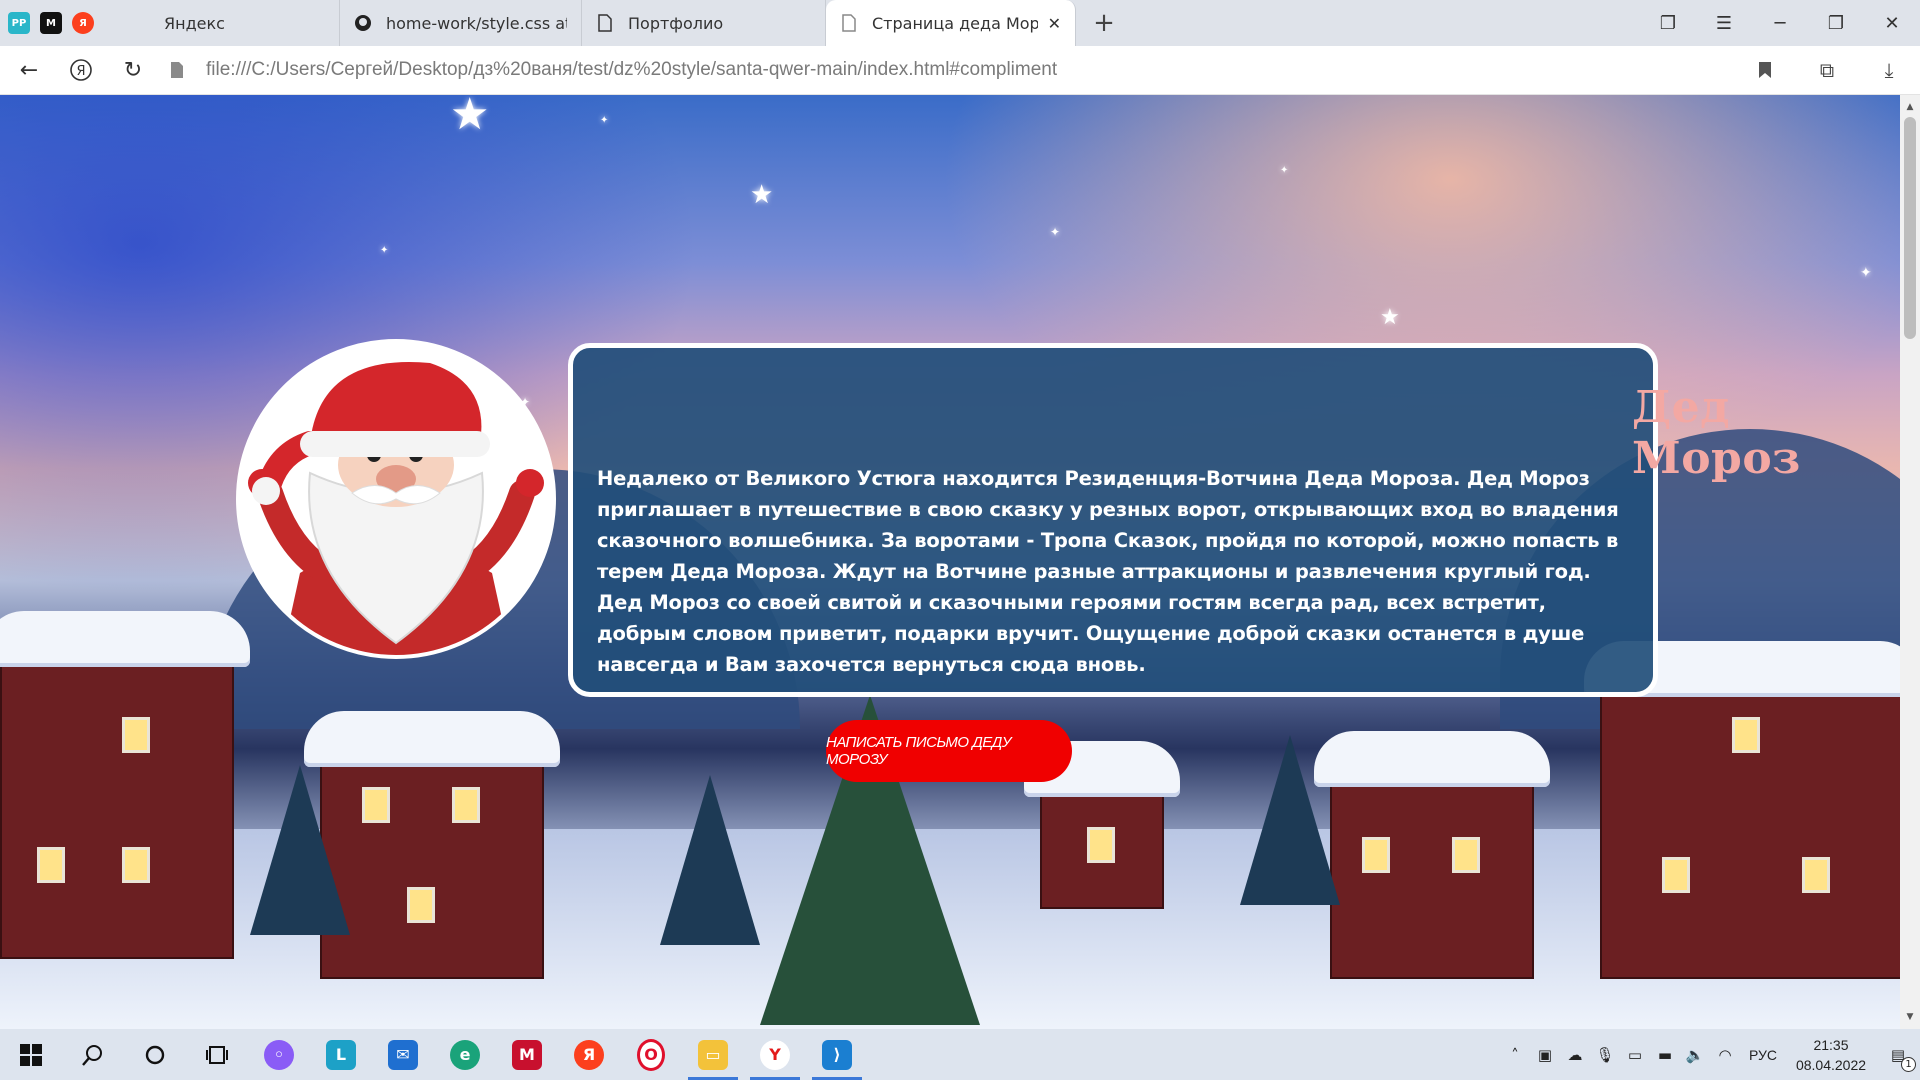 The image size is (1920, 1080). I want to click on collections-button-icon: ⧉, so click(1827, 70).